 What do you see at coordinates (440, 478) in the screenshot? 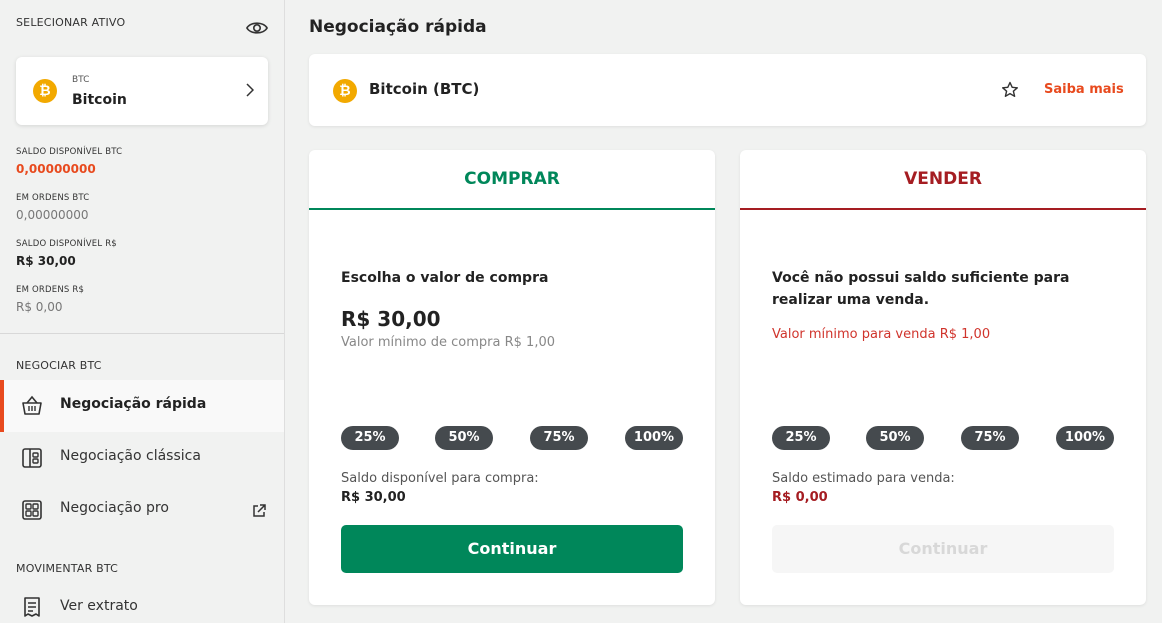
I see `buy-available-label: Saldo disponível para compra:` at bounding box center [440, 478].